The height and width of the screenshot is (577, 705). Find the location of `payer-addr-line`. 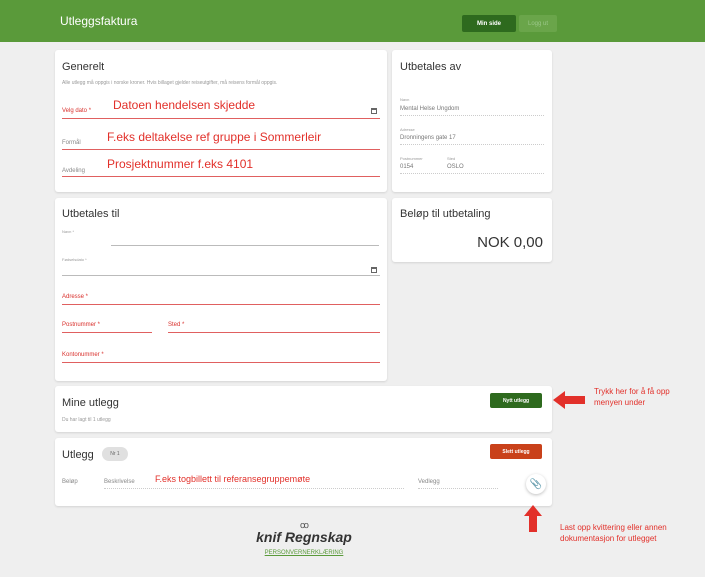

payer-addr-line is located at coordinates (472, 144).